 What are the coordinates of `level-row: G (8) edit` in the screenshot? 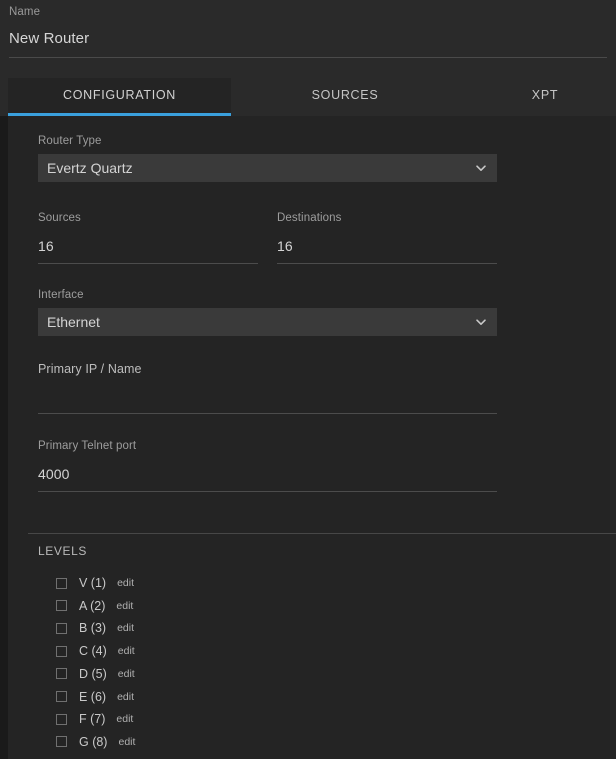 It's located at (95, 742).